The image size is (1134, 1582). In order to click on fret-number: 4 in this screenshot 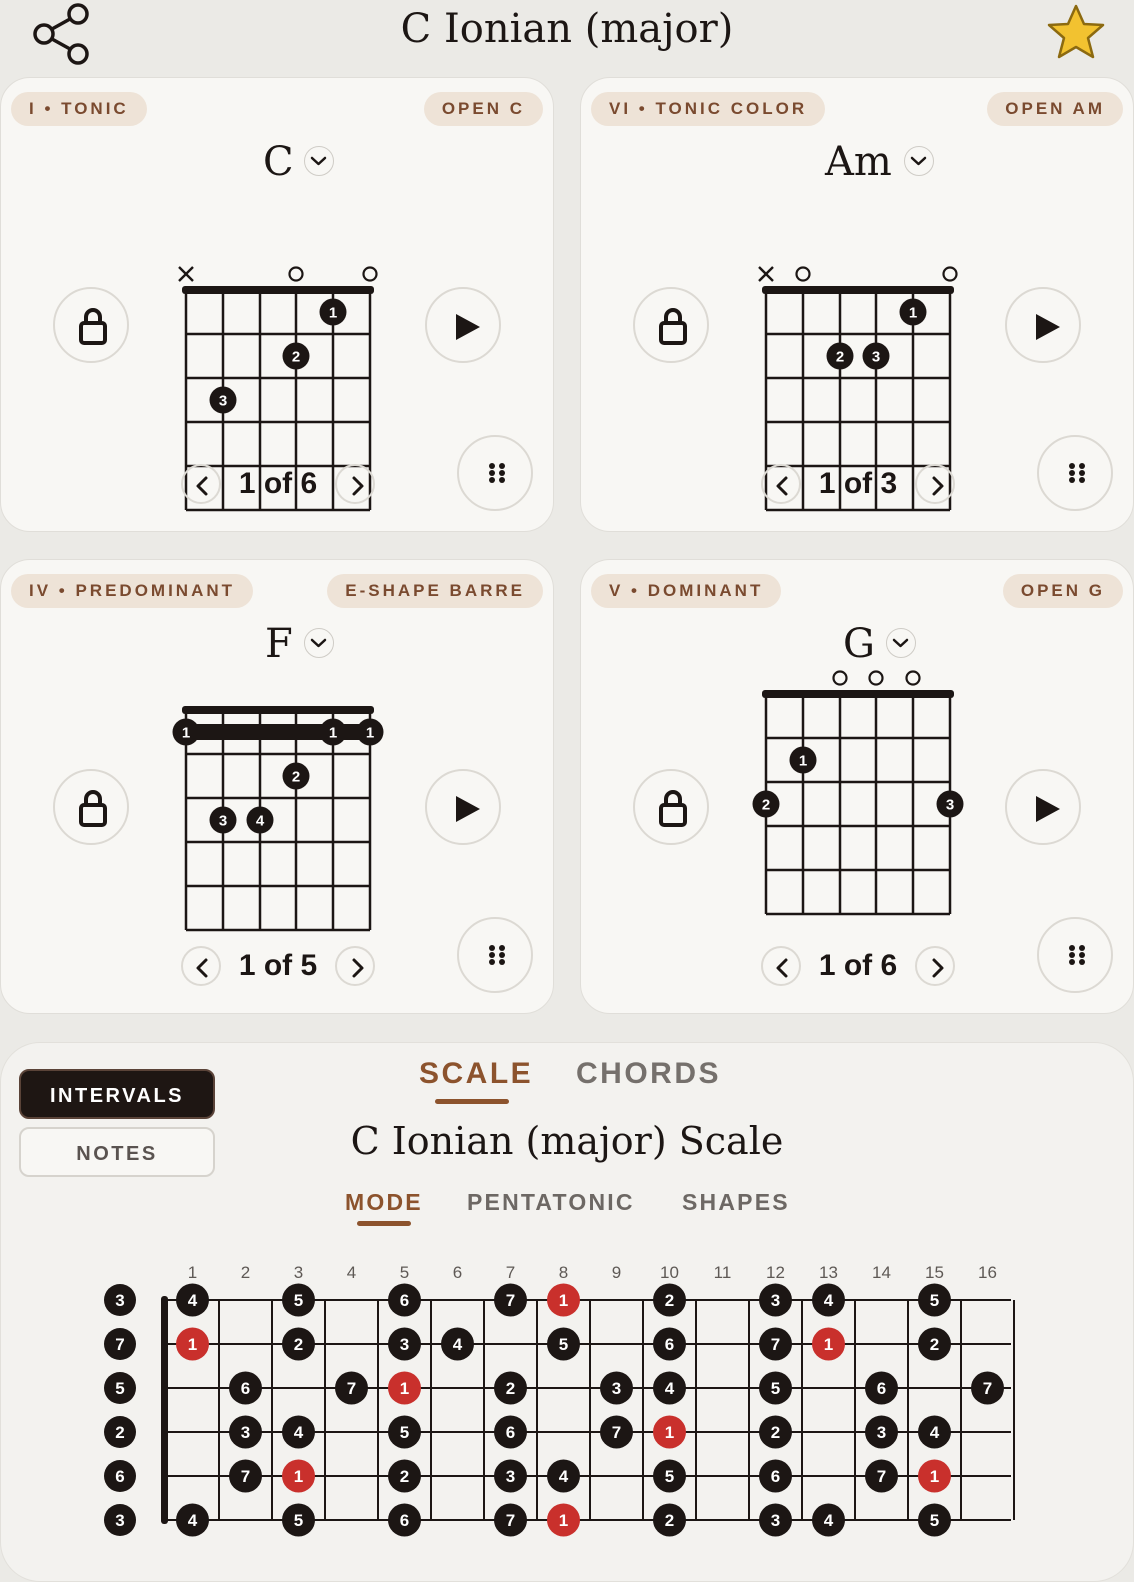, I will do `click(351, 1272)`.